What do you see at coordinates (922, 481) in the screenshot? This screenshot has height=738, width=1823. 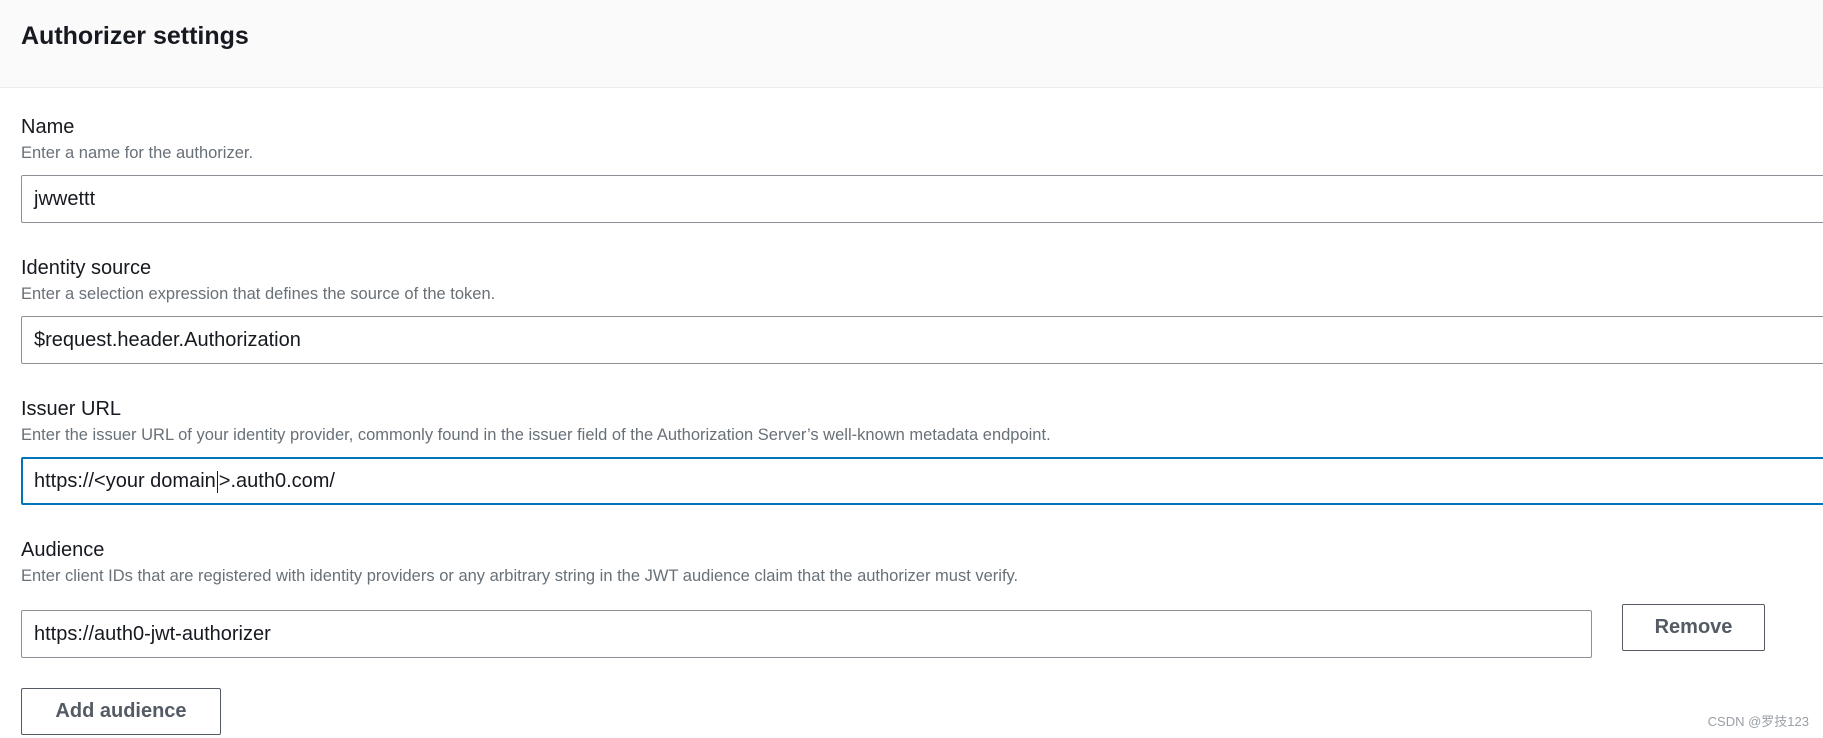 I see `issuer-url-input: https://<your domain >.auth0.com/` at bounding box center [922, 481].